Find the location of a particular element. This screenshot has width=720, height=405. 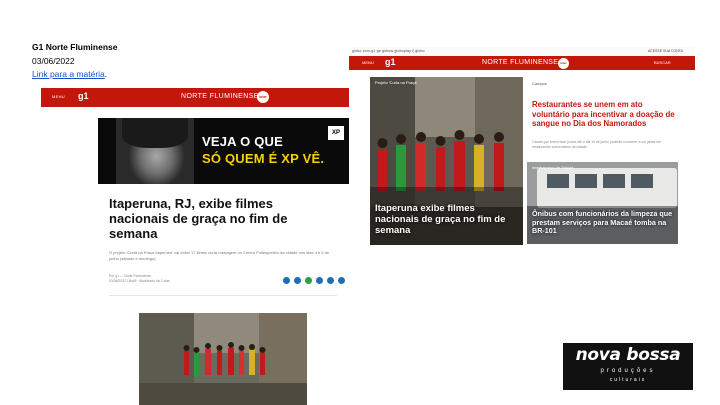

timestamp: 03/06/2022 18h48 · Atualizado há 2 dias is located at coordinates (139, 281).